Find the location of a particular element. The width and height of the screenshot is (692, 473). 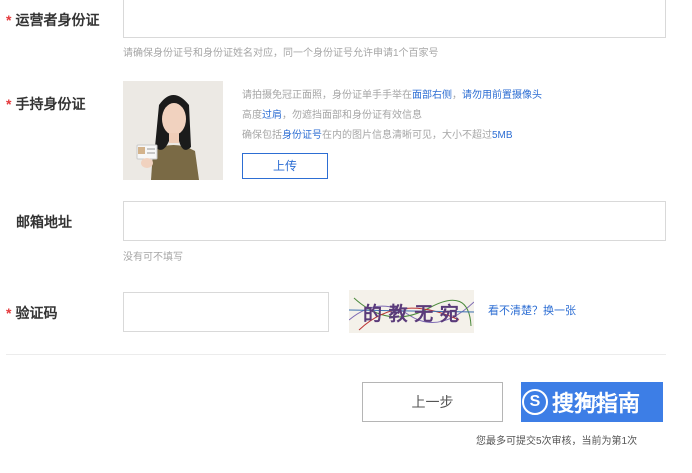

email-label: 邮箱地址 is located at coordinates (44, 222).